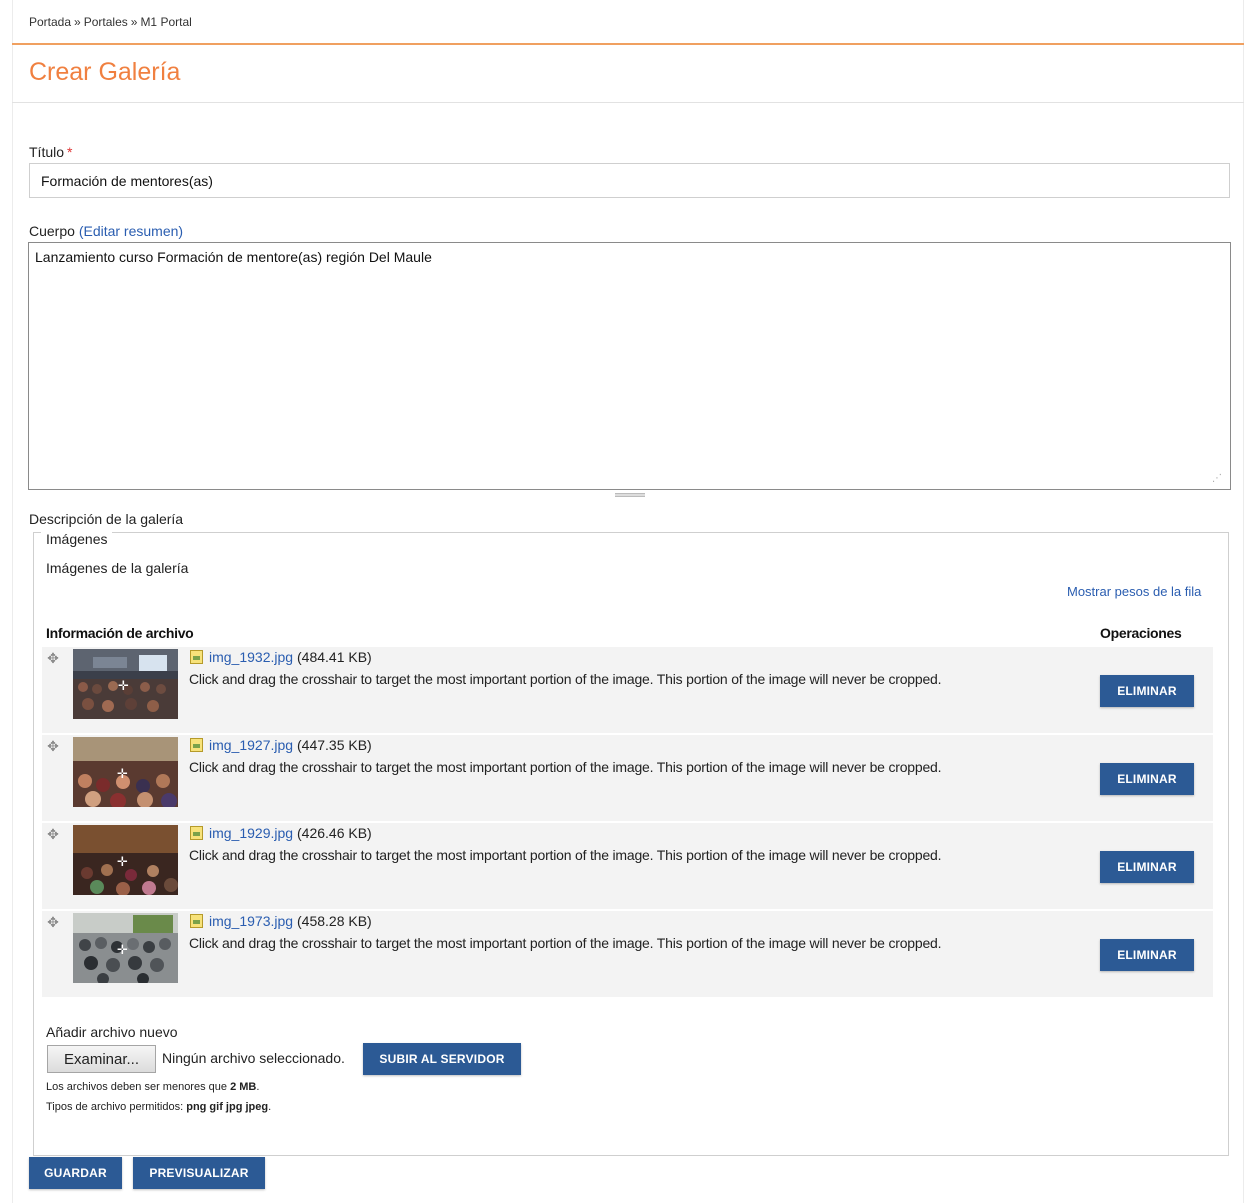 This screenshot has height=1203, width=1254. I want to click on file-types-list: png gif jpg jpeg, so click(227, 1107).